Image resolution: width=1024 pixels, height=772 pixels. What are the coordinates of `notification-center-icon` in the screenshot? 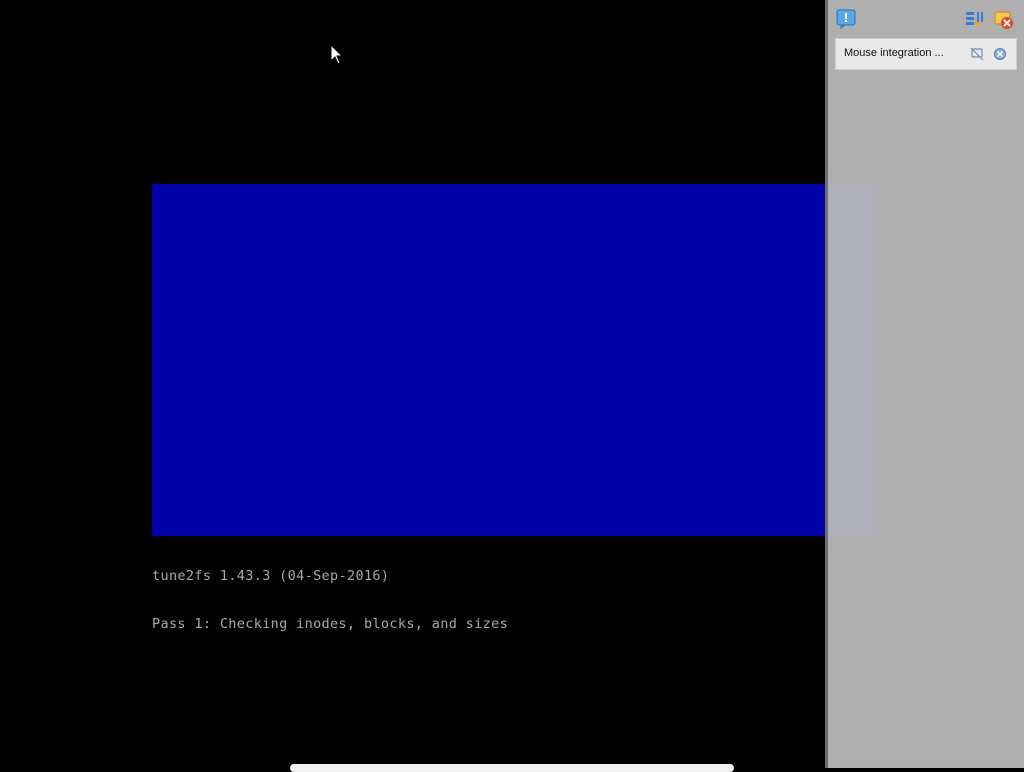 It's located at (846, 19).